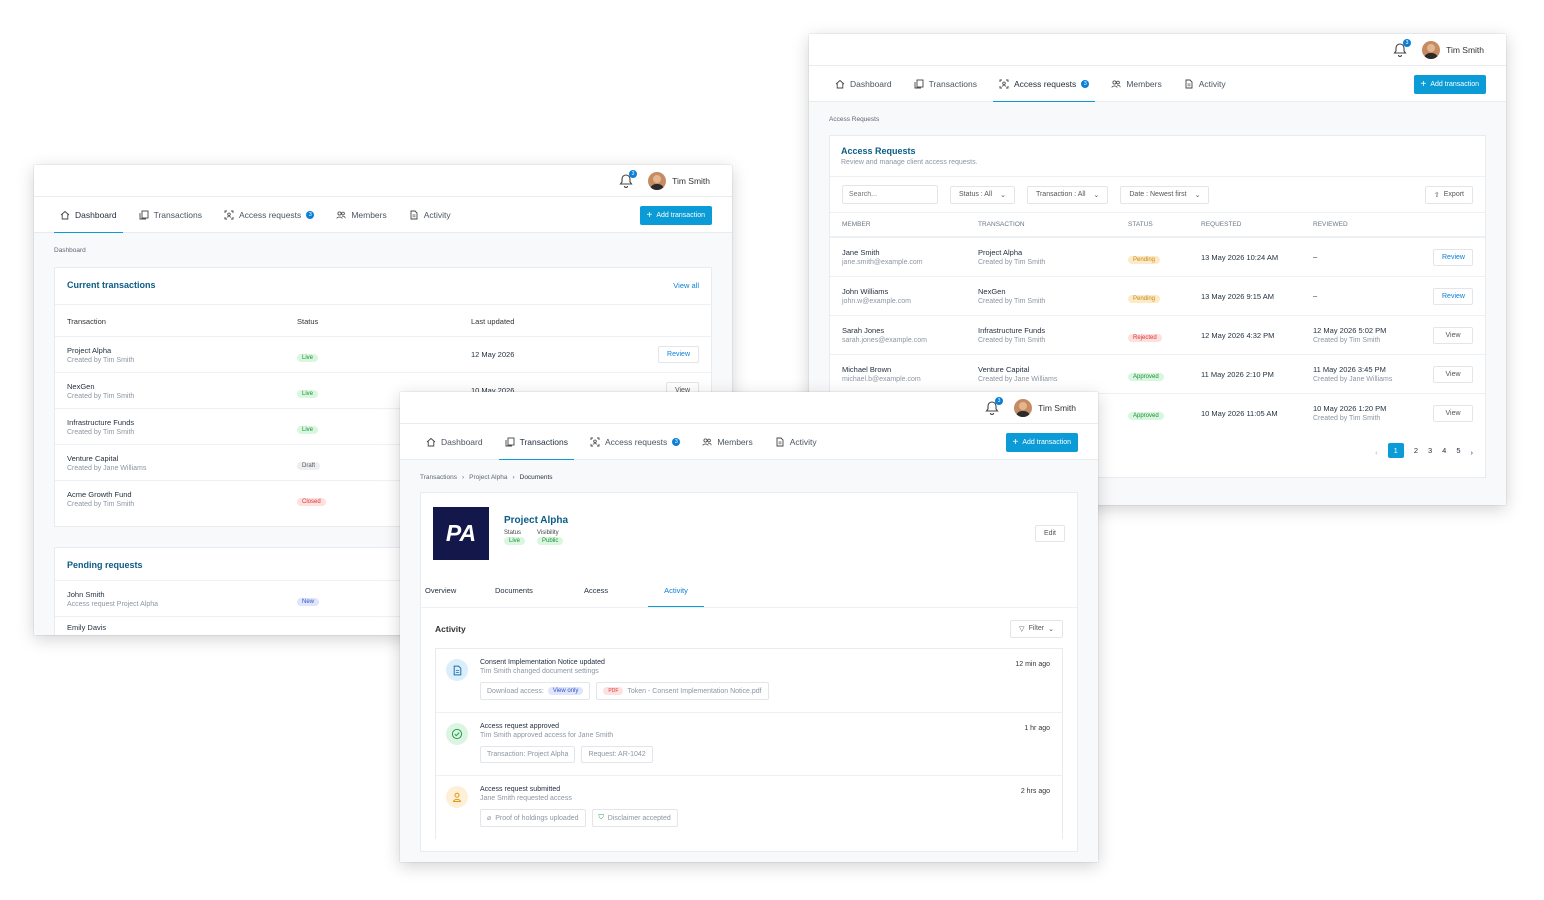  What do you see at coordinates (460, 596) in the screenshot?
I see `tab-overview: Overview` at bounding box center [460, 596].